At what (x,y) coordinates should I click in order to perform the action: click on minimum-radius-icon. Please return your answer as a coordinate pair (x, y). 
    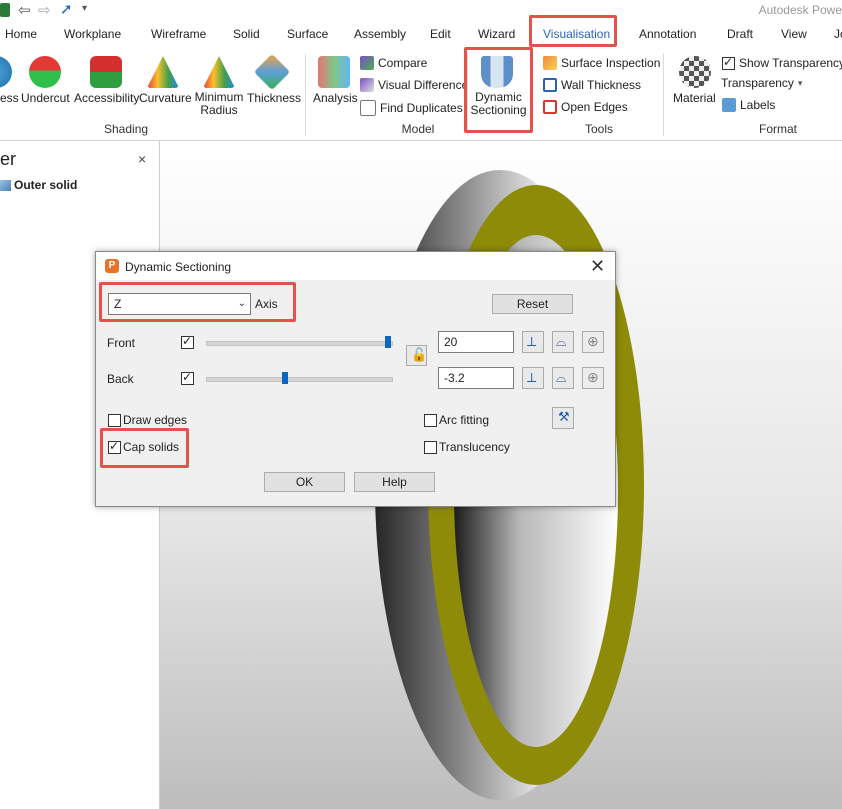
    Looking at the image, I should click on (219, 72).